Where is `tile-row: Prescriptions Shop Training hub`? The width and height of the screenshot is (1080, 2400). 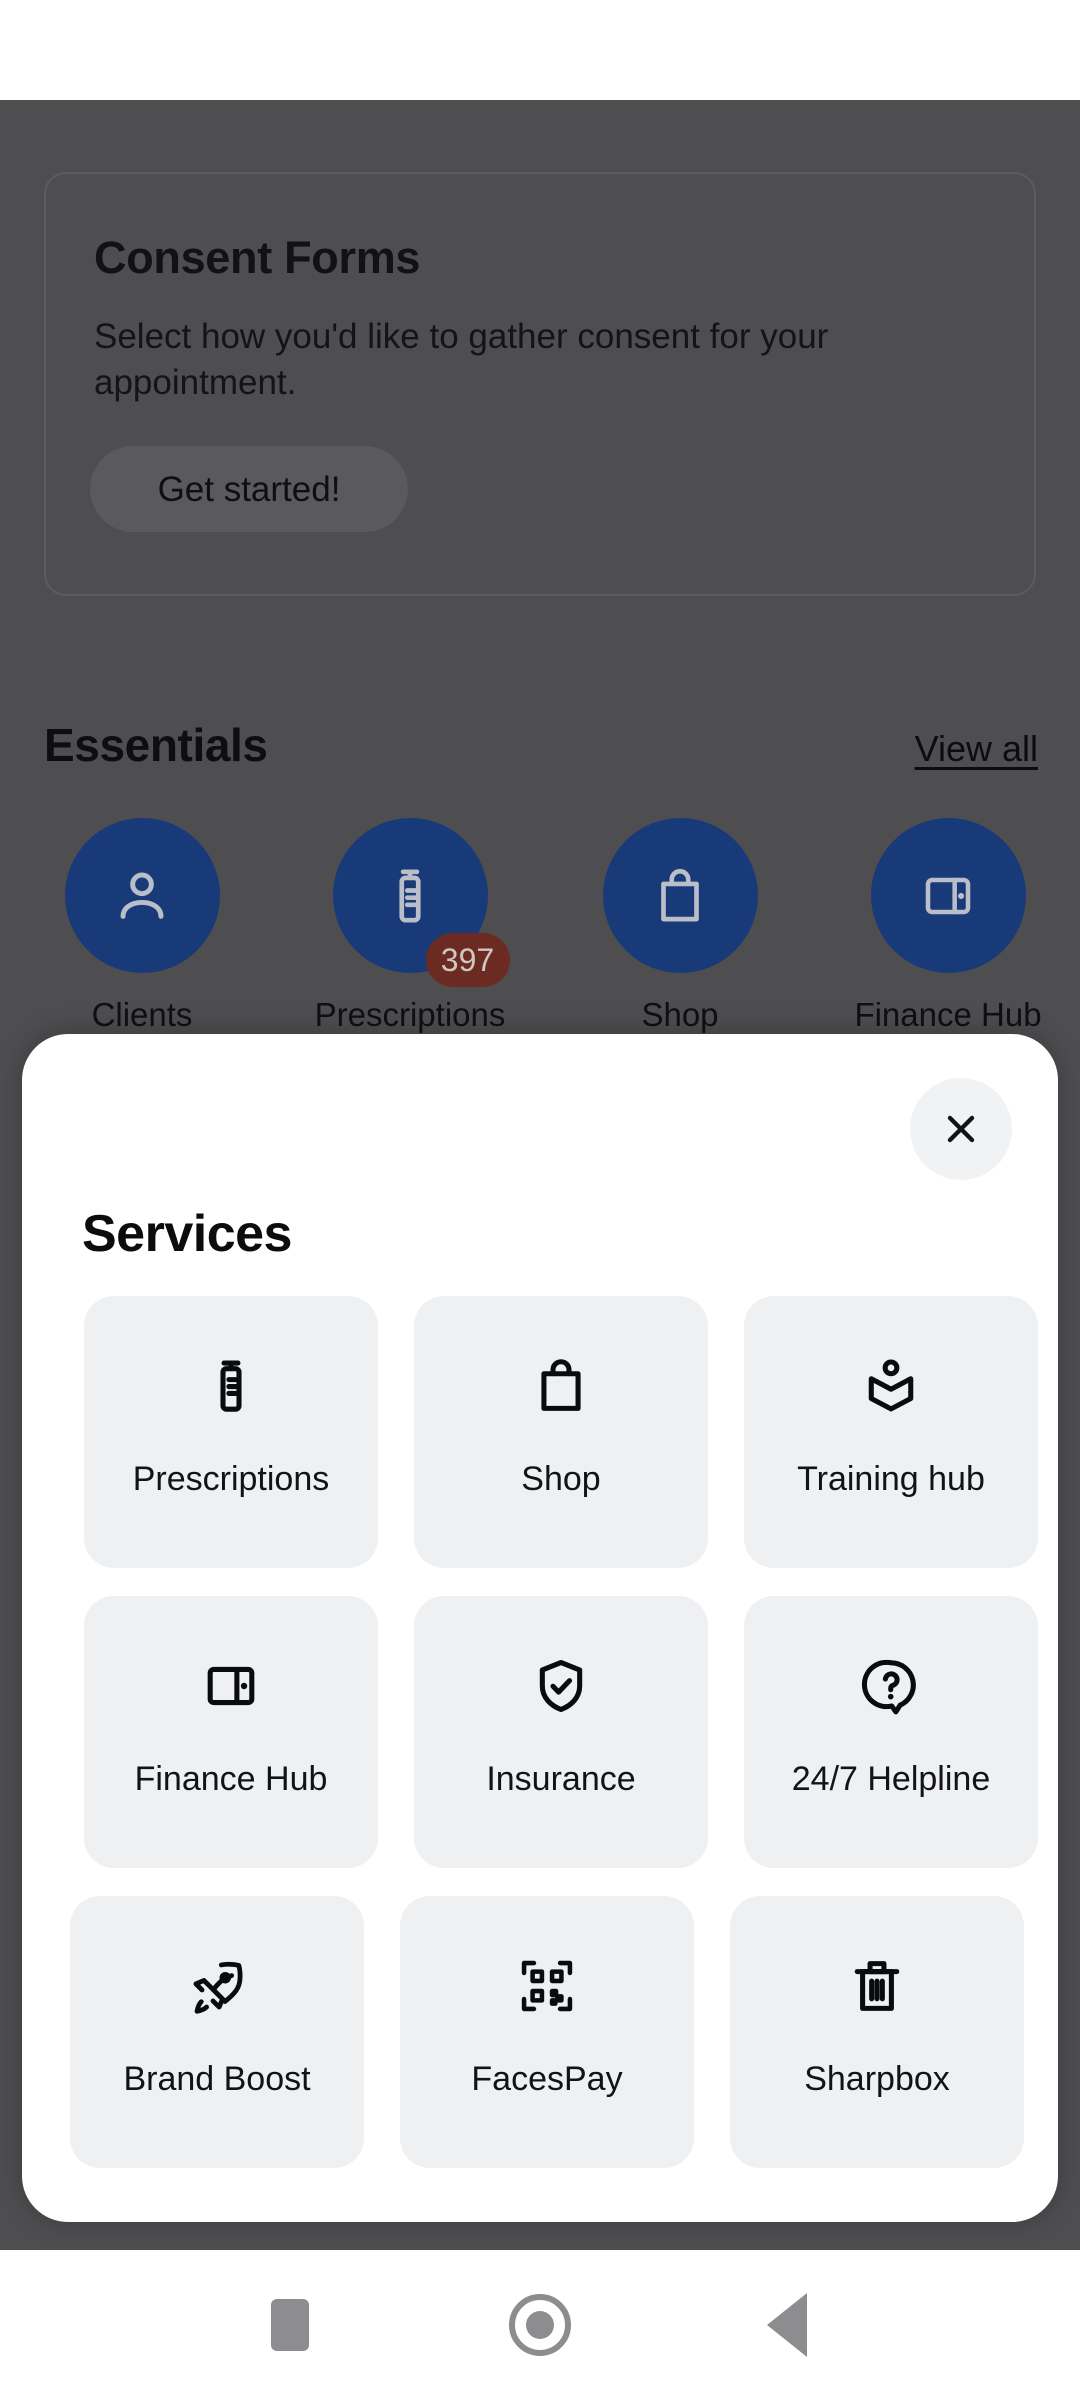
tile-row: Prescriptions Shop Training hub is located at coordinates (540, 1432).